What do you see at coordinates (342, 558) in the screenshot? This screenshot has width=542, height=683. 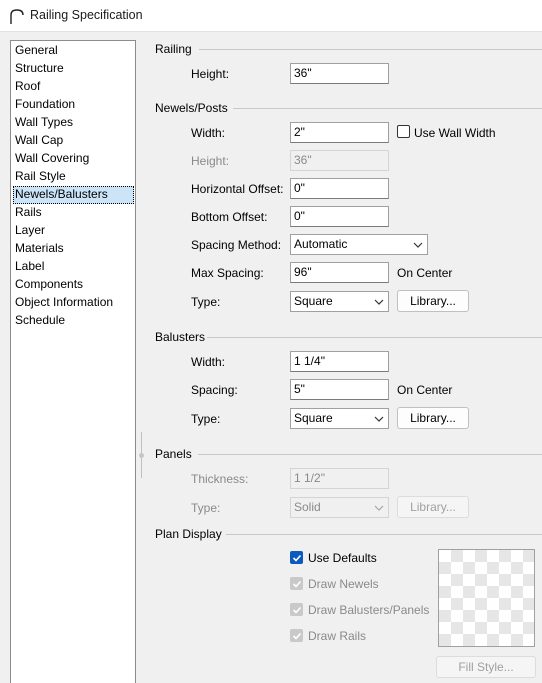 I see `use-defaults-label: Use Defaults` at bounding box center [342, 558].